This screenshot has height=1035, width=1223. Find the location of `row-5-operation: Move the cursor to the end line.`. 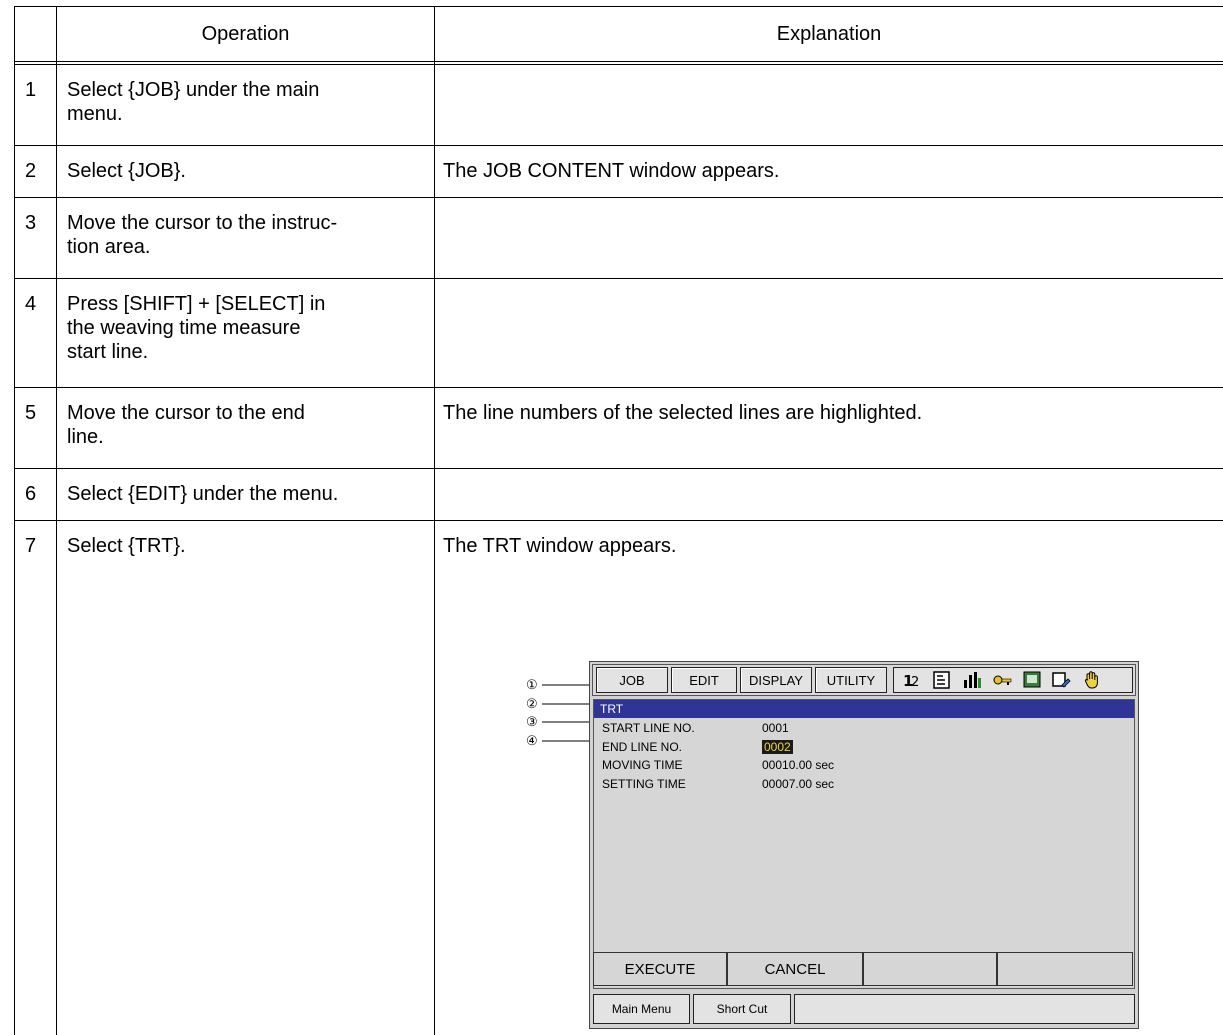

row-5-operation: Move the cursor to the end line. is located at coordinates (186, 425).